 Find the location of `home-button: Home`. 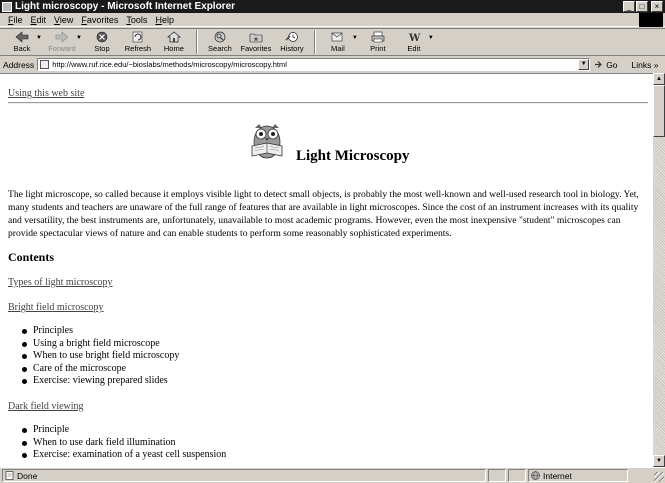

home-button: Home is located at coordinates (174, 42).